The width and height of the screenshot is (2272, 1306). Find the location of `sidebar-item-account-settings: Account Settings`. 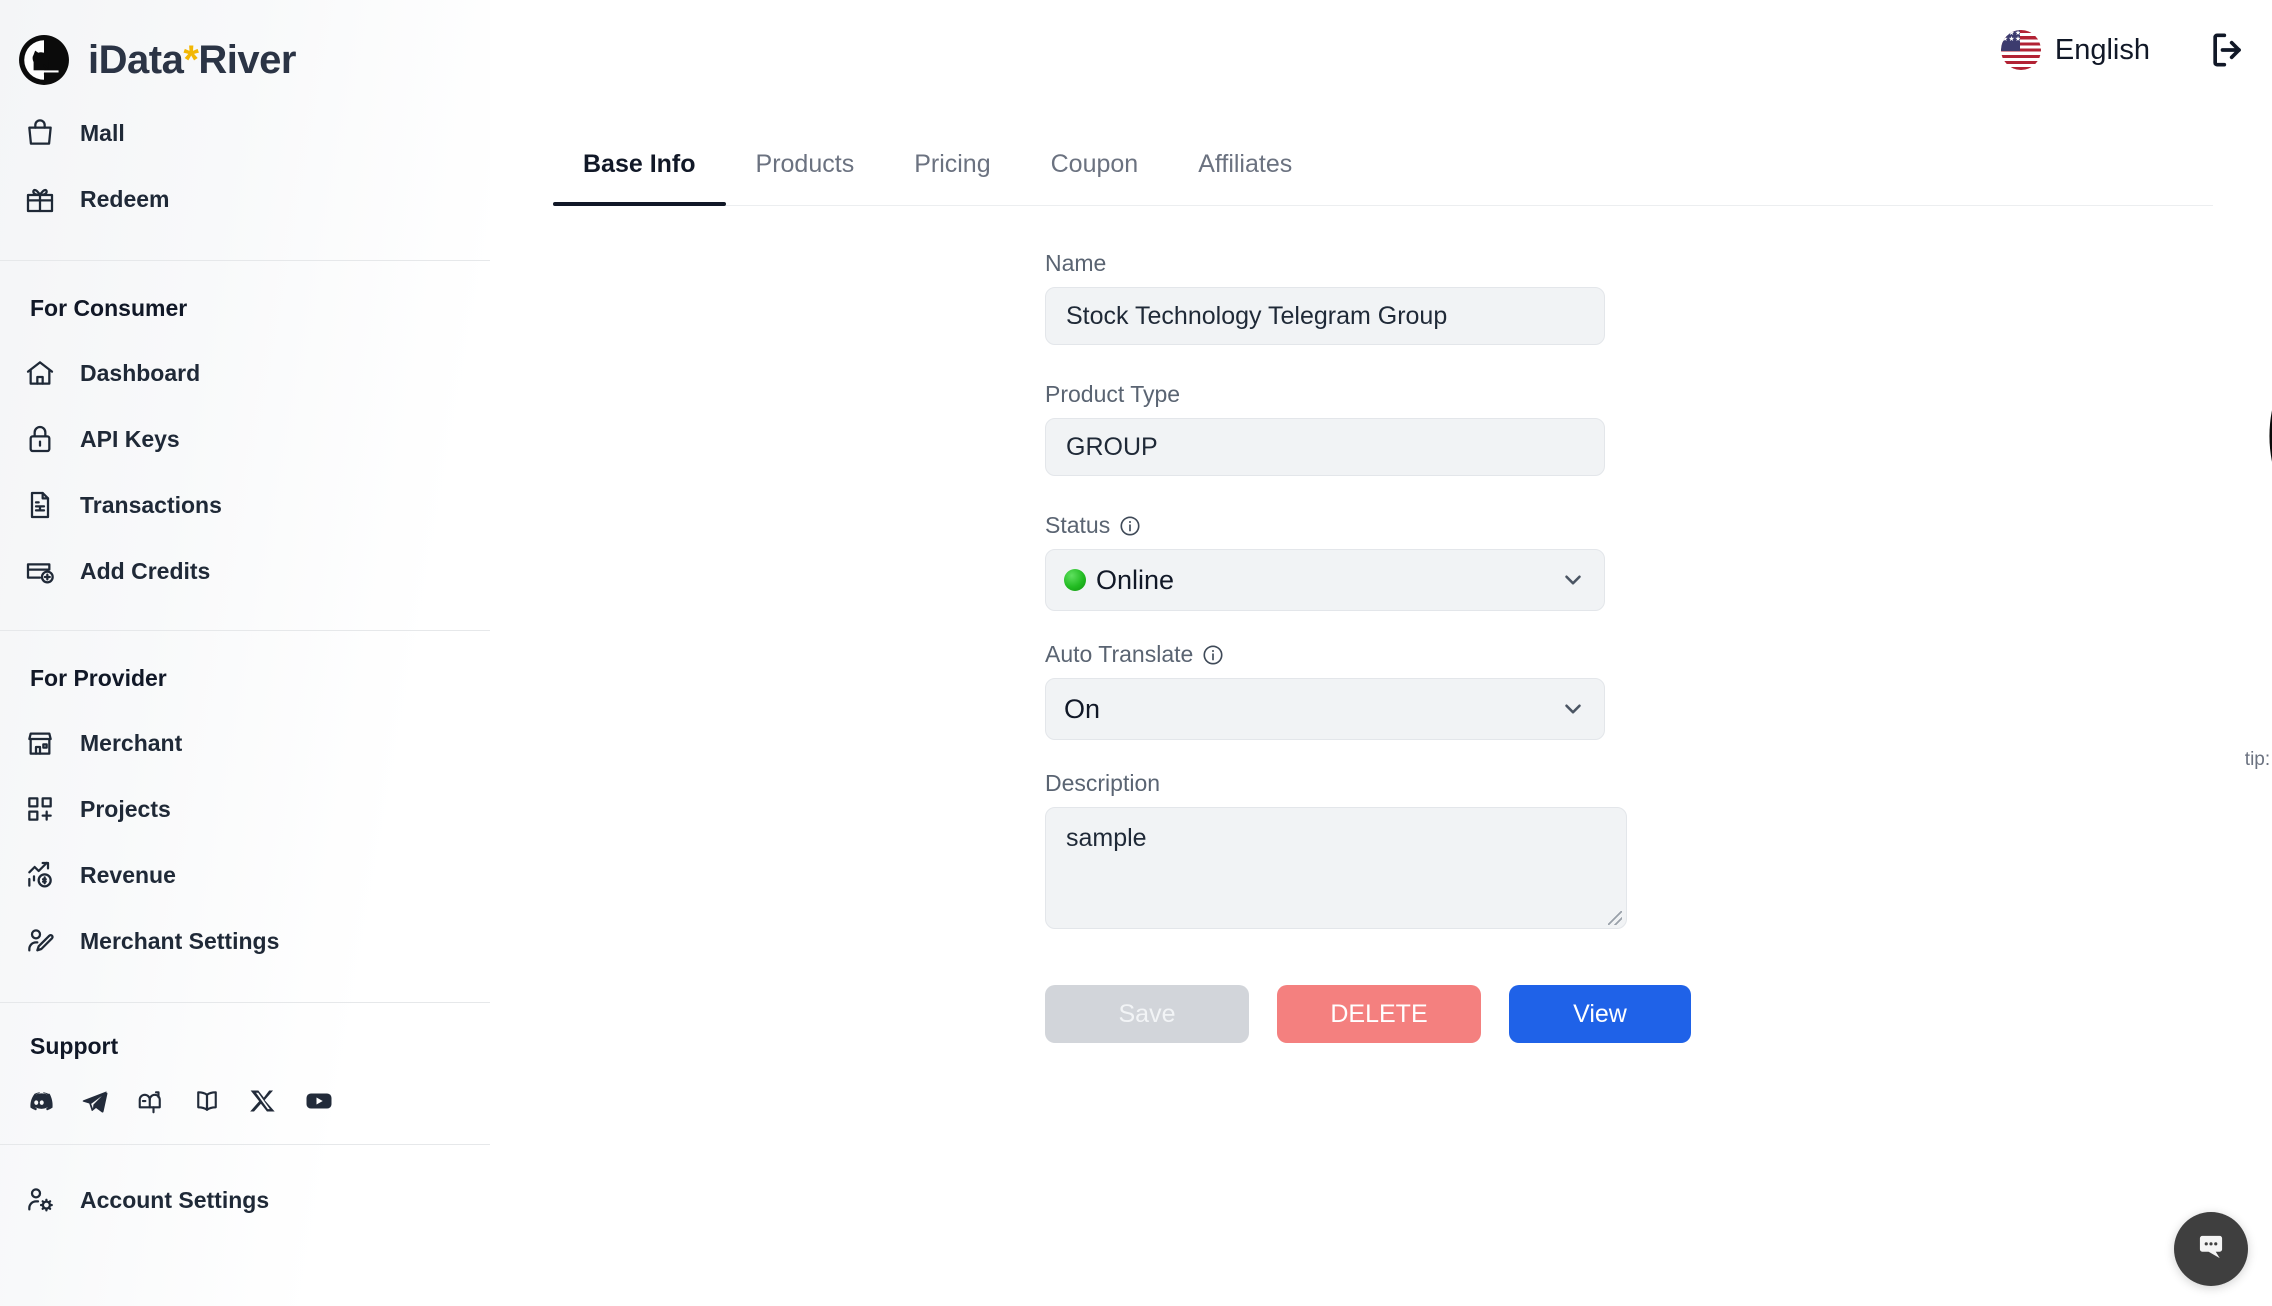

sidebar-item-account-settings: Account Settings is located at coordinates (245, 1200).